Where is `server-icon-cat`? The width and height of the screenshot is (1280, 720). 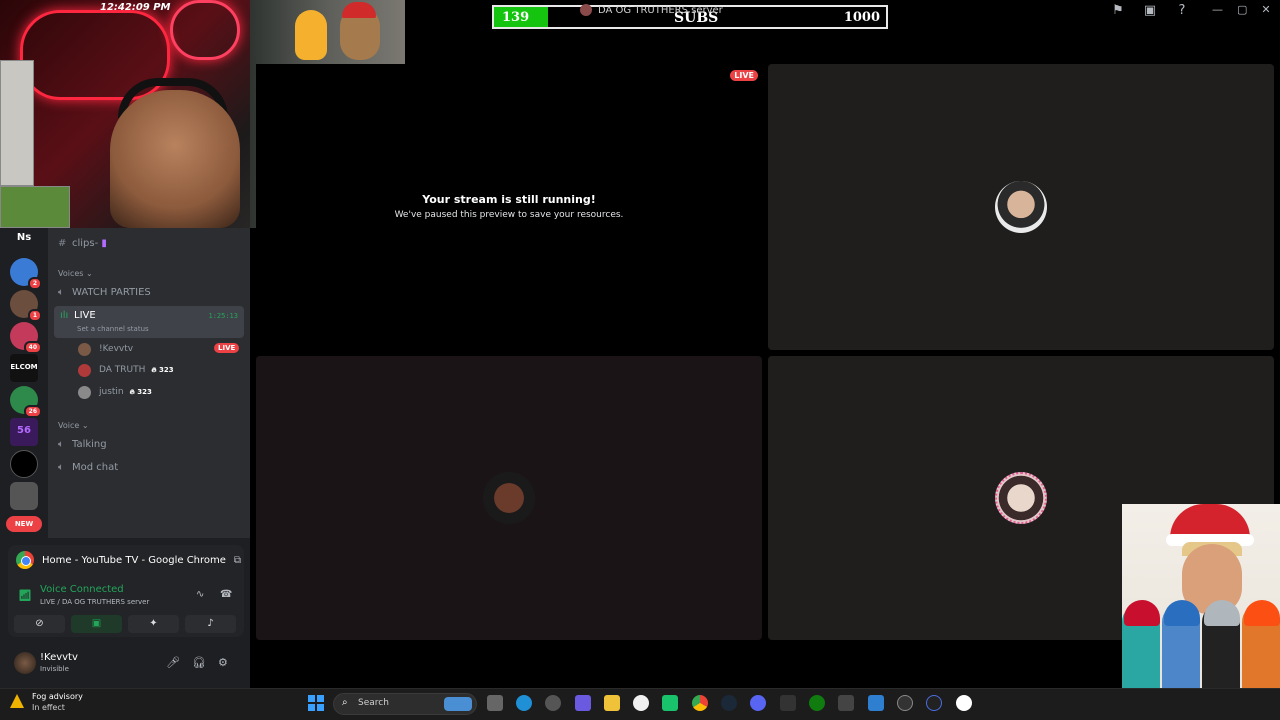
server-icon-cat is located at coordinates (24, 496).